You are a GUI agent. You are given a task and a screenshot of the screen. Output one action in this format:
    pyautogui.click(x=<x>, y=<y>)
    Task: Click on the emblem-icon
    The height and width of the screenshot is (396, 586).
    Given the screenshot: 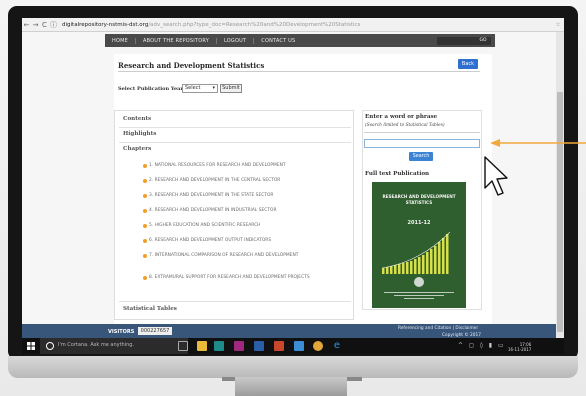 What is the action you would take?
    pyautogui.click(x=419, y=282)
    